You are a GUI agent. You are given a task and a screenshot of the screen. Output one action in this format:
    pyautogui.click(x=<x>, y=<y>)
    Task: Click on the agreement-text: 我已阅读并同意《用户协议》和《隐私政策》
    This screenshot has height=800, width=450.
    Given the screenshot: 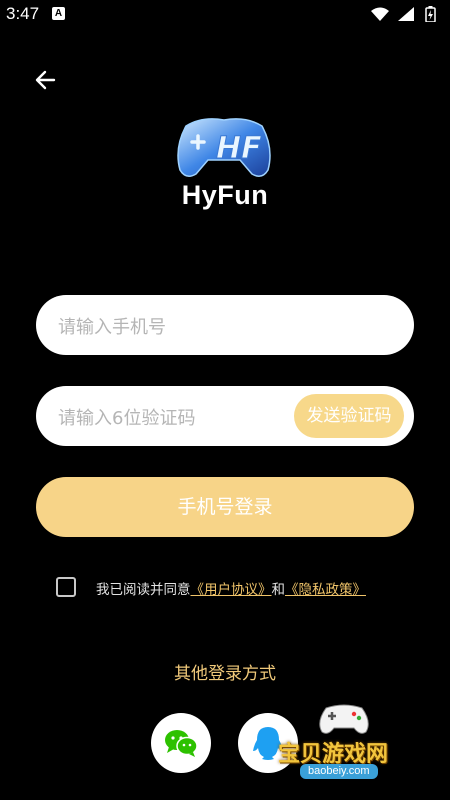 What is the action you would take?
    pyautogui.click(x=231, y=588)
    